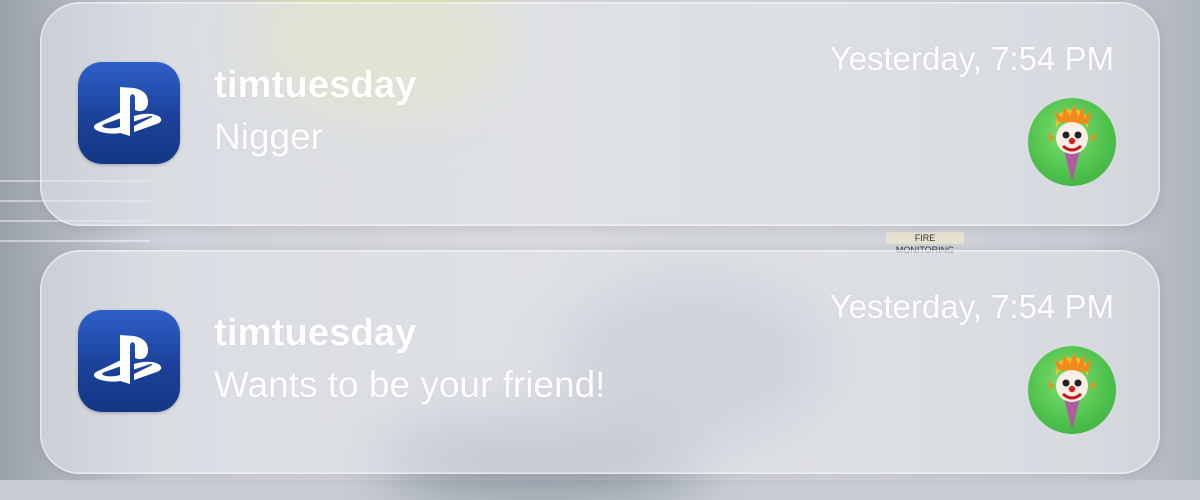 The image size is (1200, 500). I want to click on wall-stripe, so click(75, 241).